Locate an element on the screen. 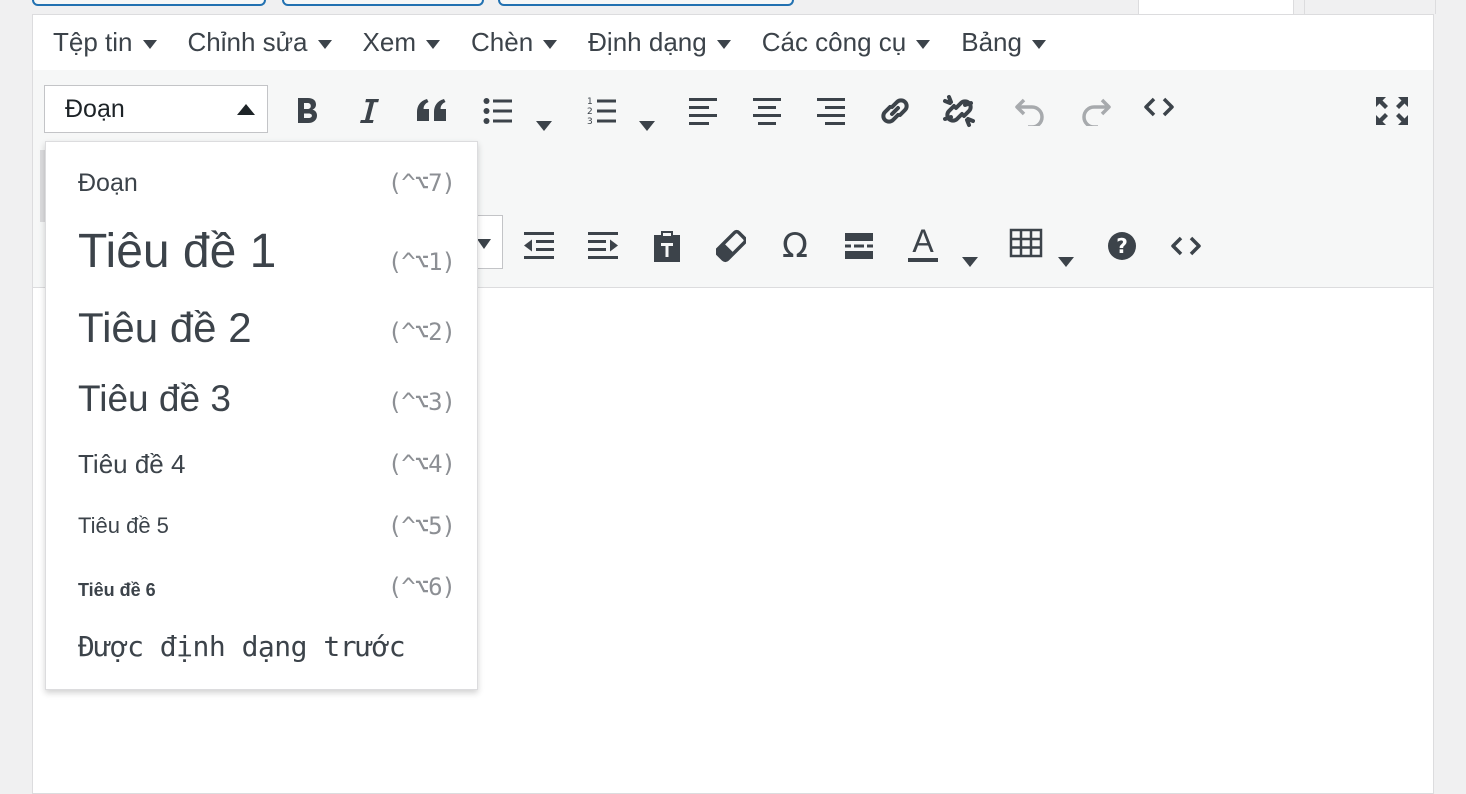 Image resolution: width=1466 pixels, height=794 pixels. format-option-preformatted: Được định dạng trước is located at coordinates (266, 646).